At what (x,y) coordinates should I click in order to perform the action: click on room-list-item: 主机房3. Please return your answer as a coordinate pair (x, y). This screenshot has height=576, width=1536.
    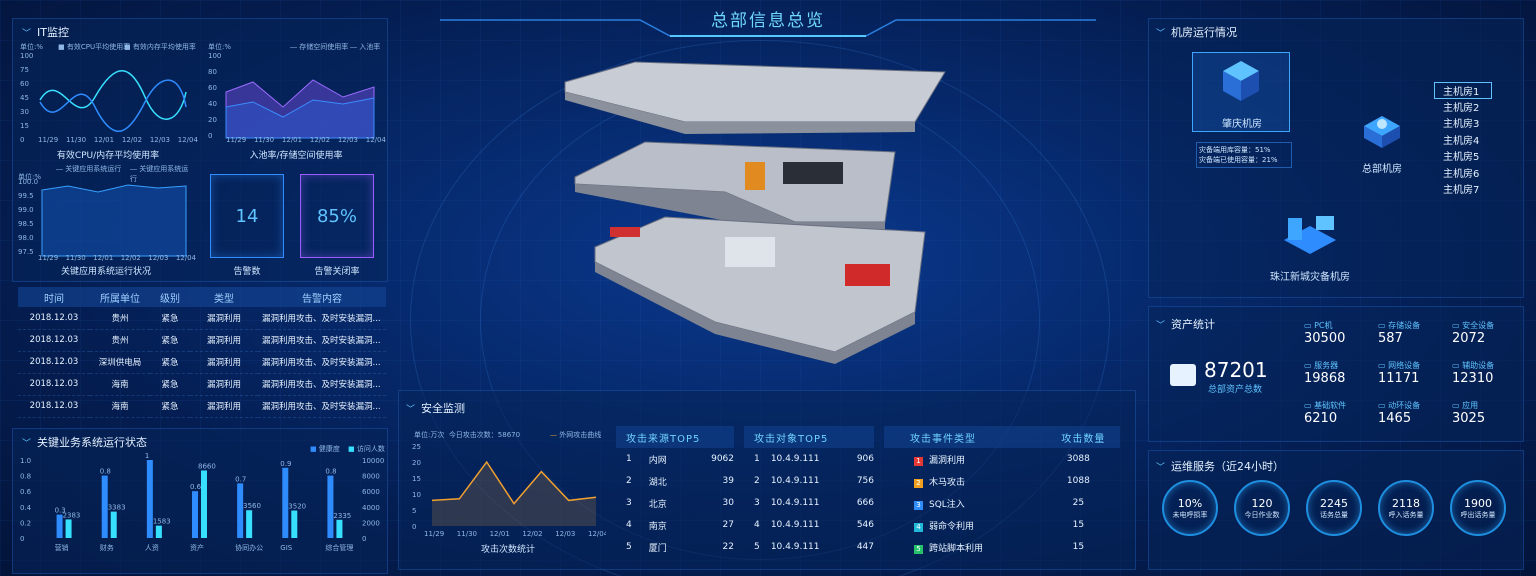
    Looking at the image, I should click on (1463, 123).